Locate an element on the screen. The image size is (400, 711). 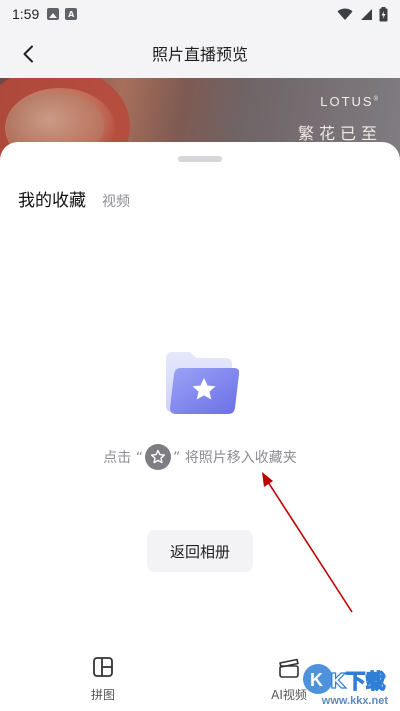
empty-hint-suffix: ” 将照片移入收藏夹 is located at coordinates (235, 458).